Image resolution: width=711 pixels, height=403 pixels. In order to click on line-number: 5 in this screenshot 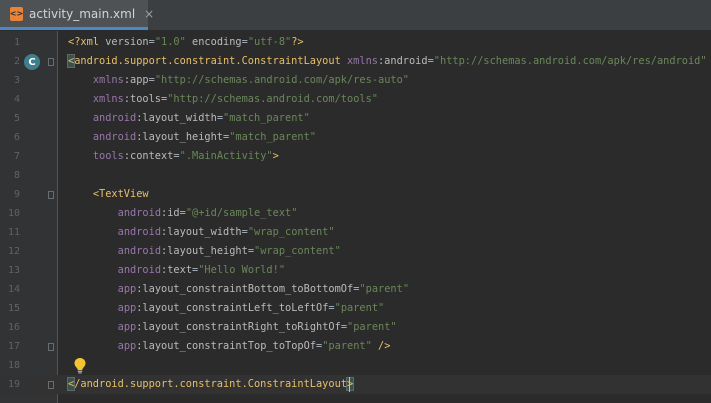, I will do `click(16, 118)`.